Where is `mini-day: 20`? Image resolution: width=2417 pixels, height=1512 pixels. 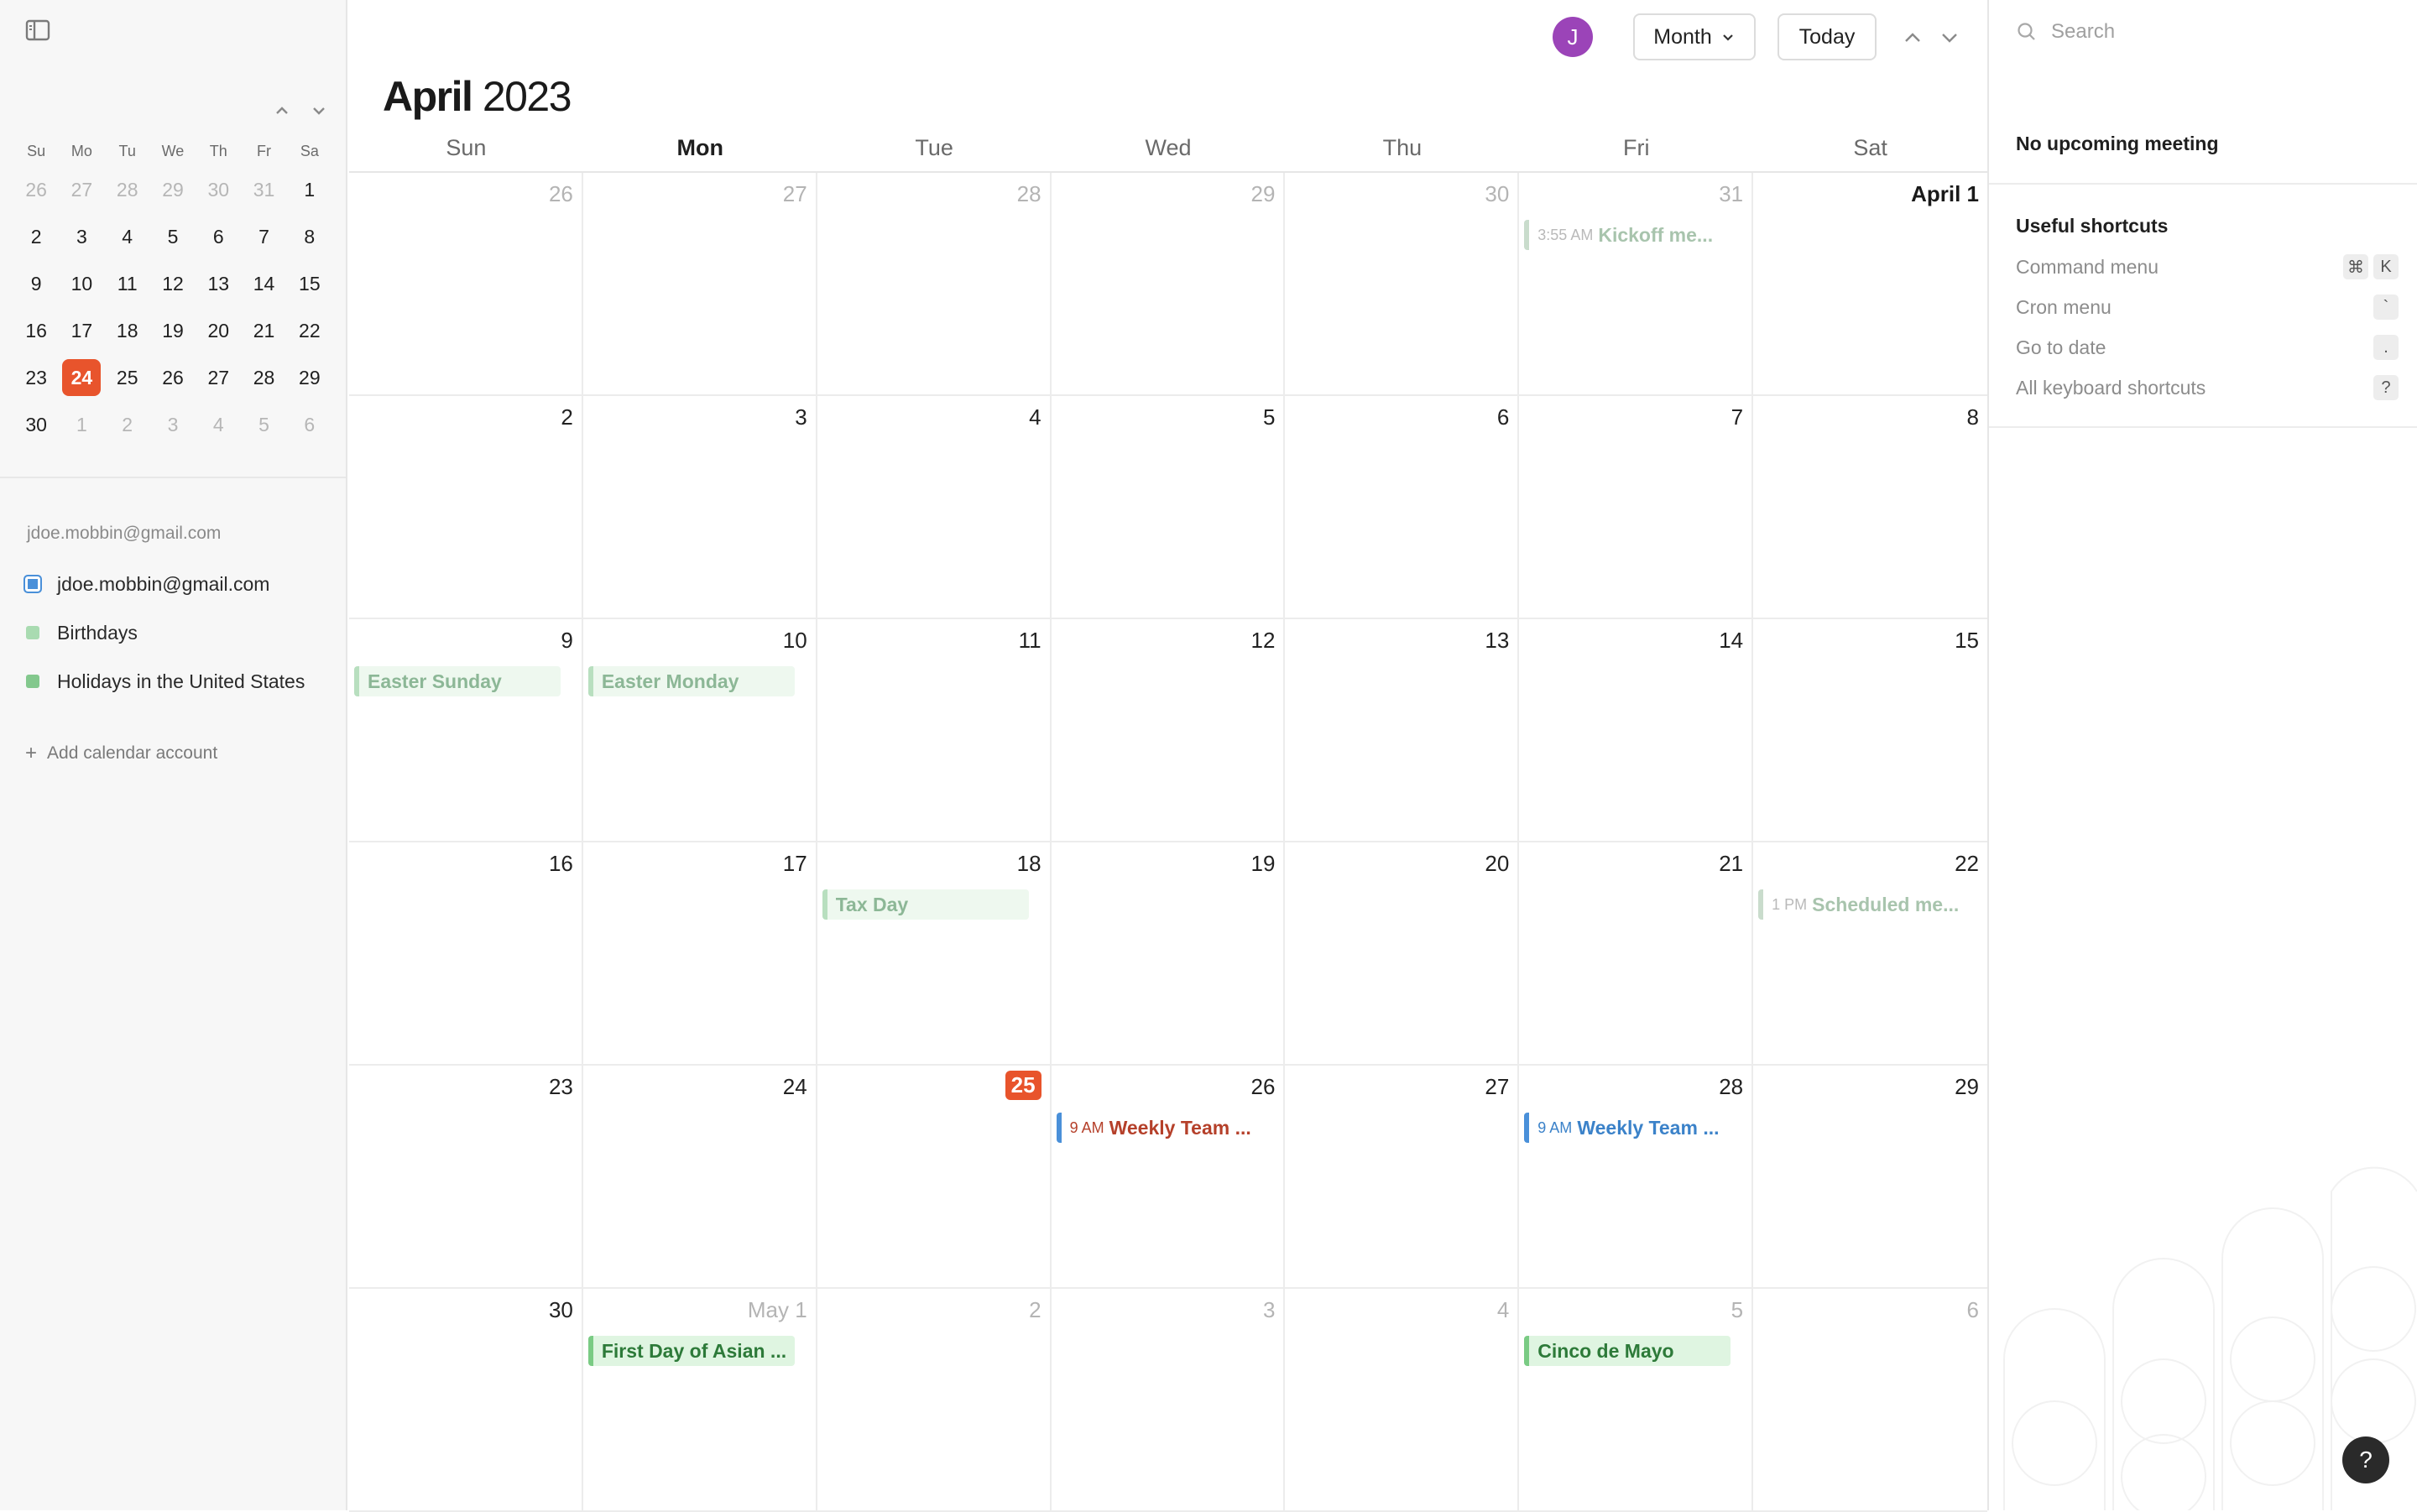 mini-day: 20 is located at coordinates (218, 330).